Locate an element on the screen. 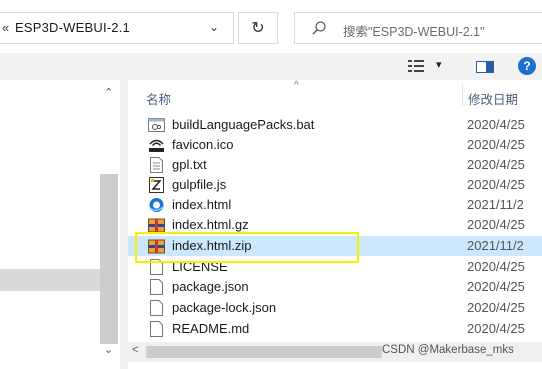 The image size is (542, 369). file-name: favicon.ico is located at coordinates (203, 144).